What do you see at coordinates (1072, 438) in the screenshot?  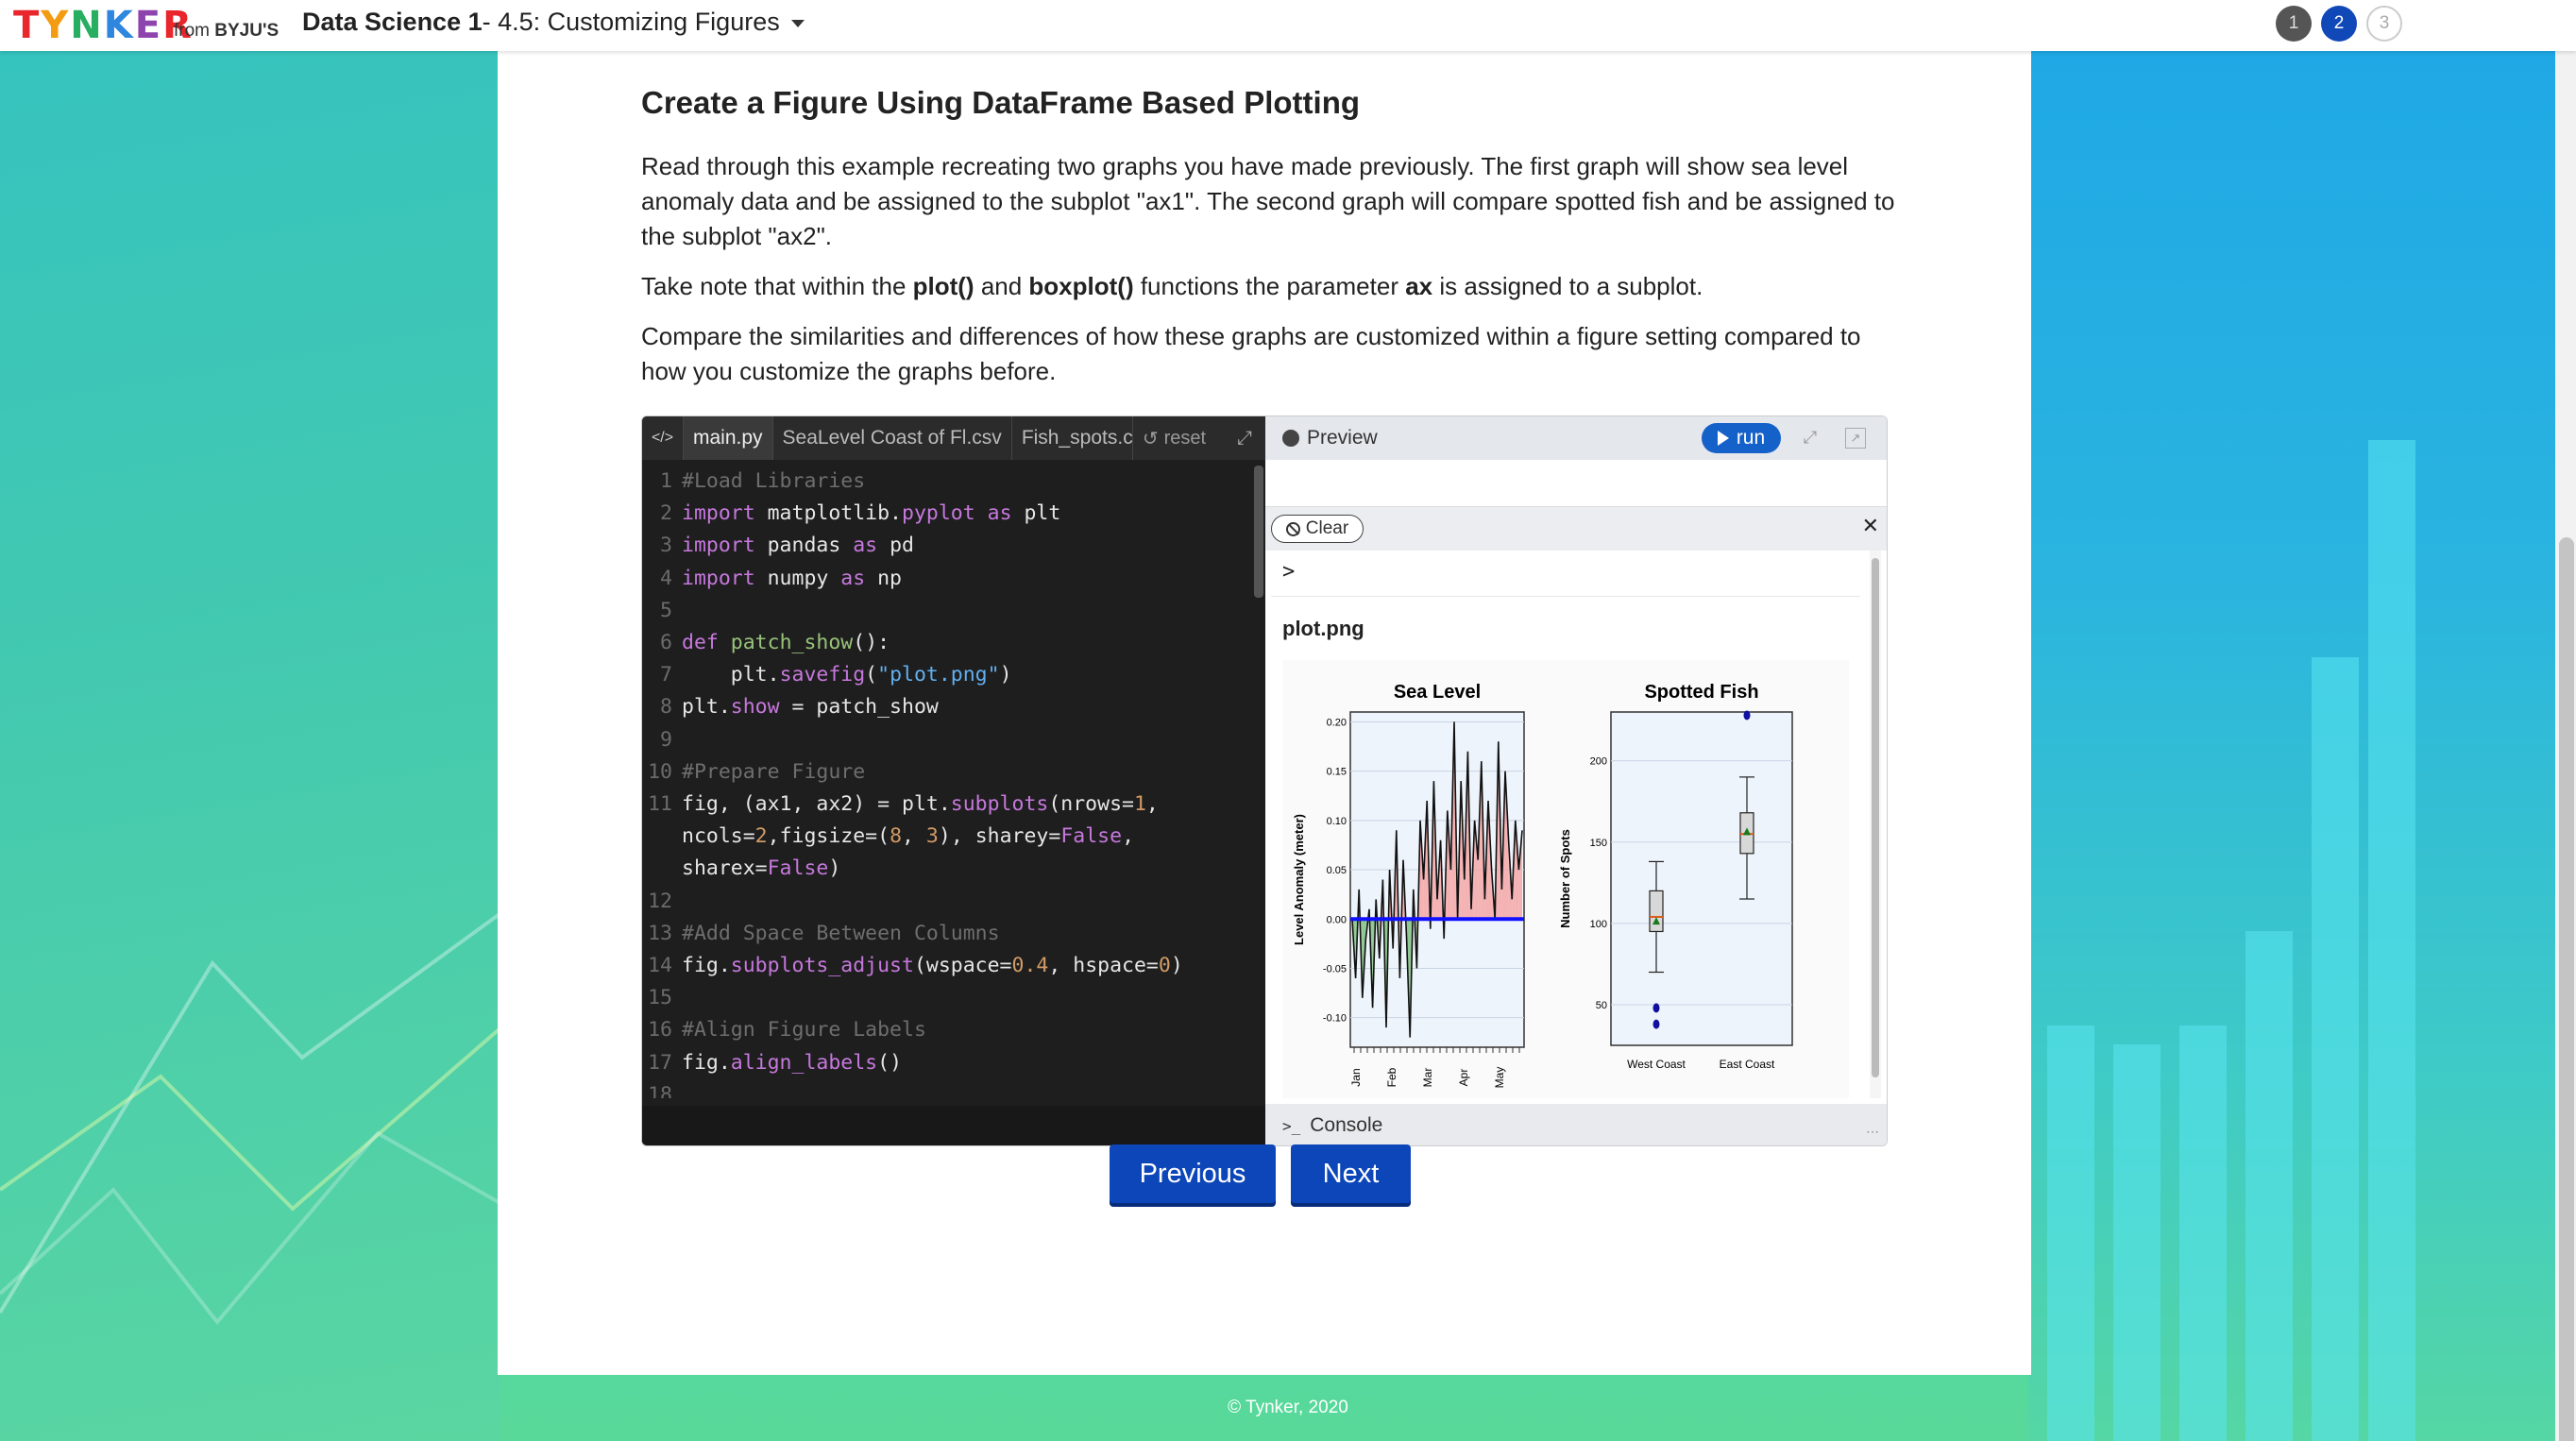 I see `tab-fish-spots-csv: Fish_spots.csv` at bounding box center [1072, 438].